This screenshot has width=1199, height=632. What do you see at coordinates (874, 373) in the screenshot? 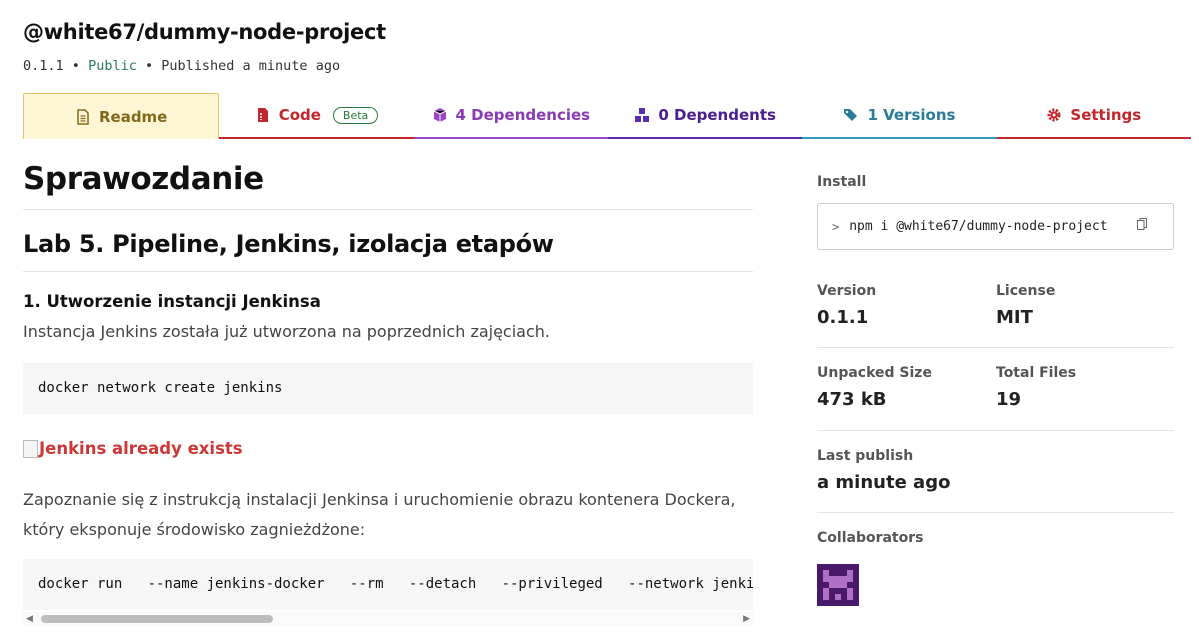
I see `unpacked-size-label: Unpacked Size` at bounding box center [874, 373].